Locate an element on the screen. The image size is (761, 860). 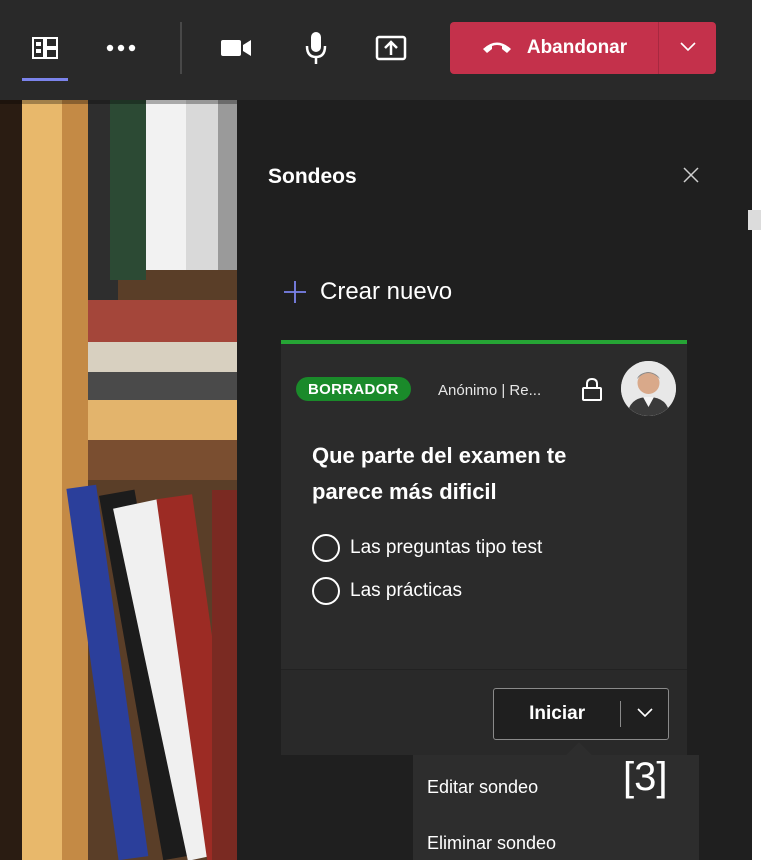
poll-option: Las prácticas is located at coordinates (387, 591).